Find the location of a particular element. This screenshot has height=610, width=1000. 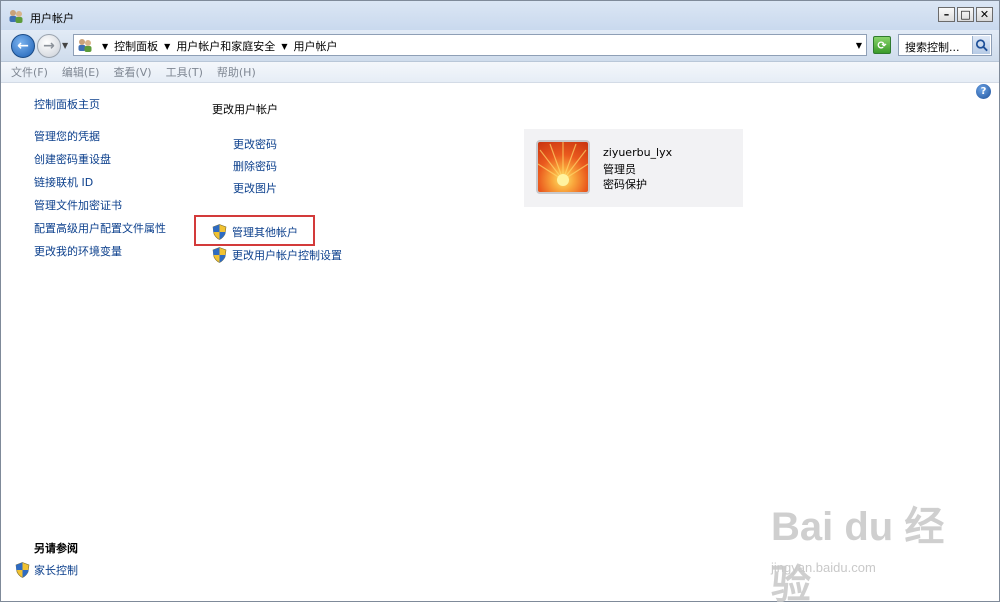

watermark-logo: Bai du 经验 is located at coordinates (858, 556).